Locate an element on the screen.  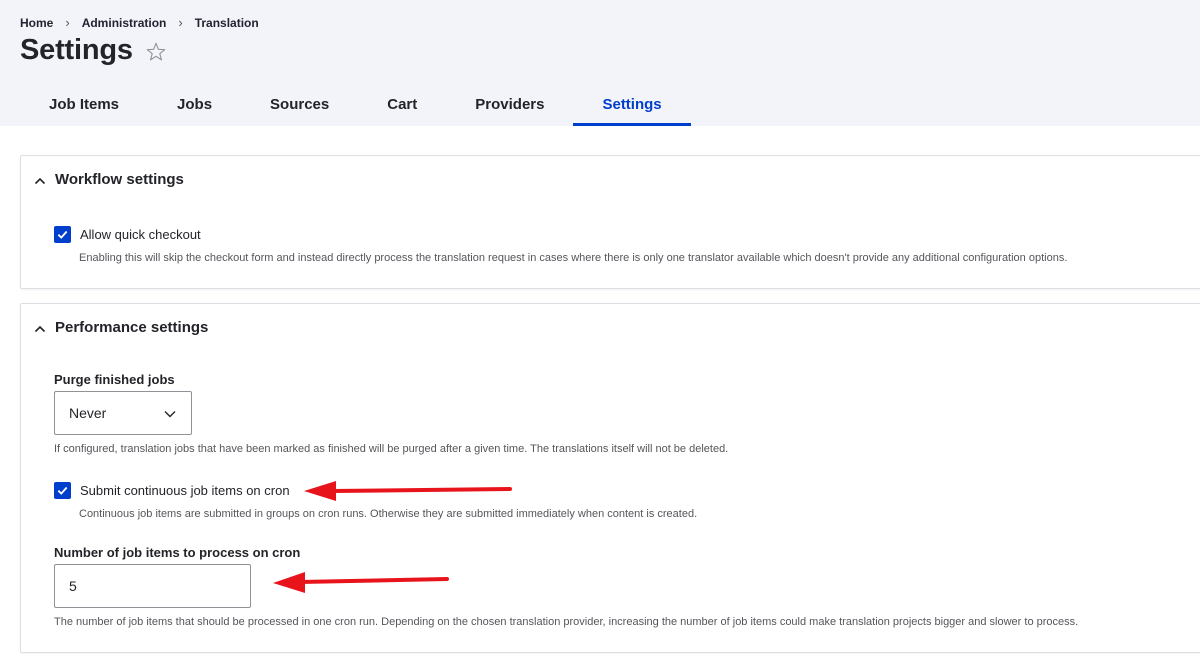
quick-checkout-checkbox is located at coordinates (62, 234).